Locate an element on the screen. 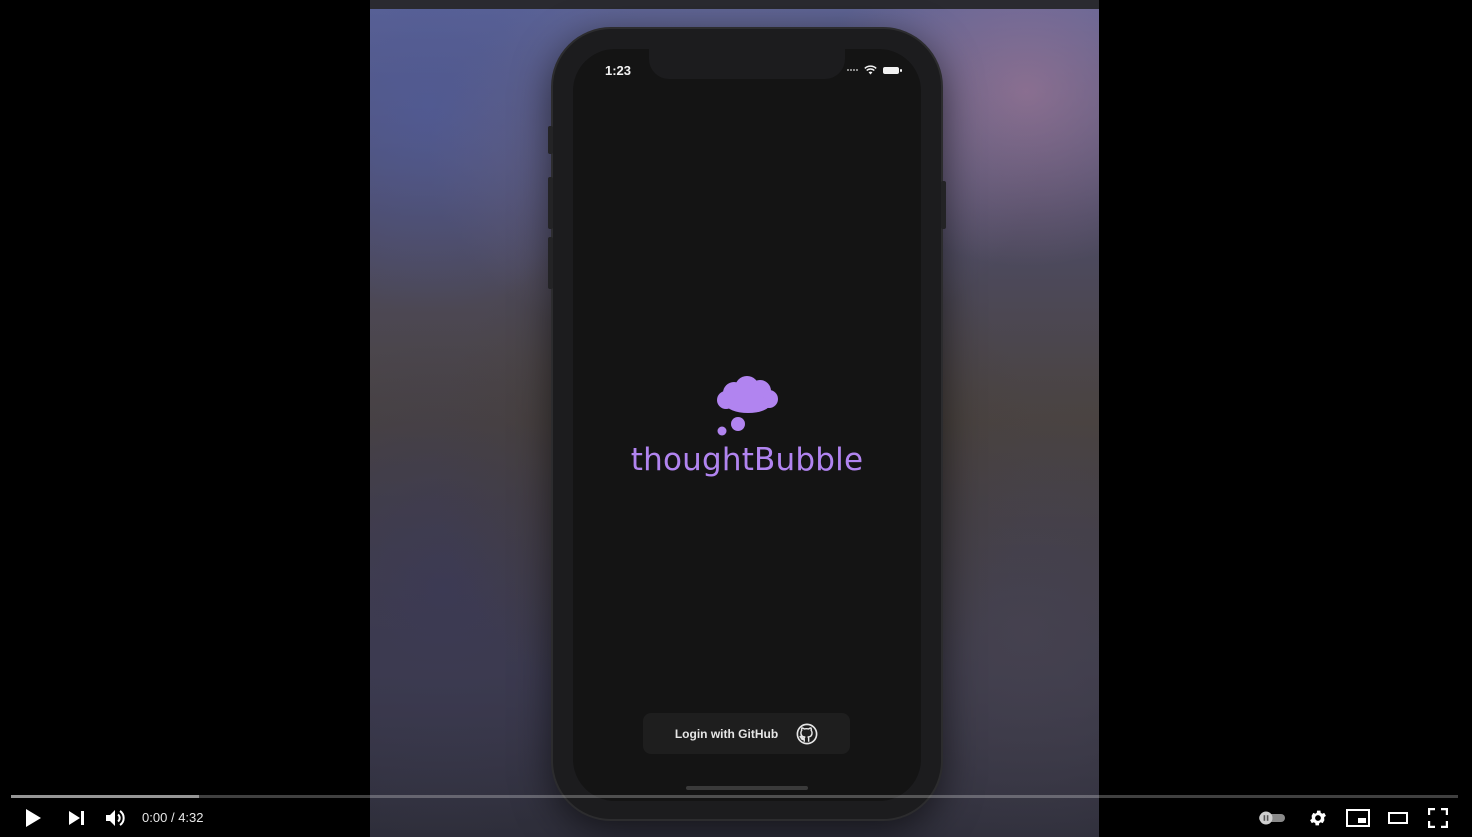  login-button-label: Login with GitHub is located at coordinates (726, 733).